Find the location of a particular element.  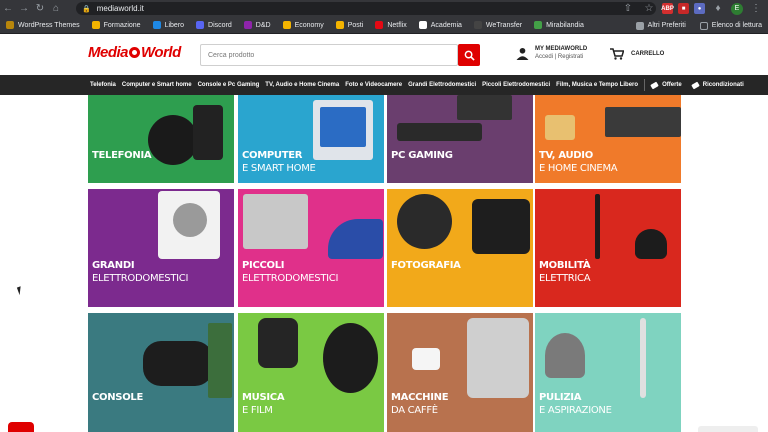

back-icon: ← is located at coordinates (8, 8).